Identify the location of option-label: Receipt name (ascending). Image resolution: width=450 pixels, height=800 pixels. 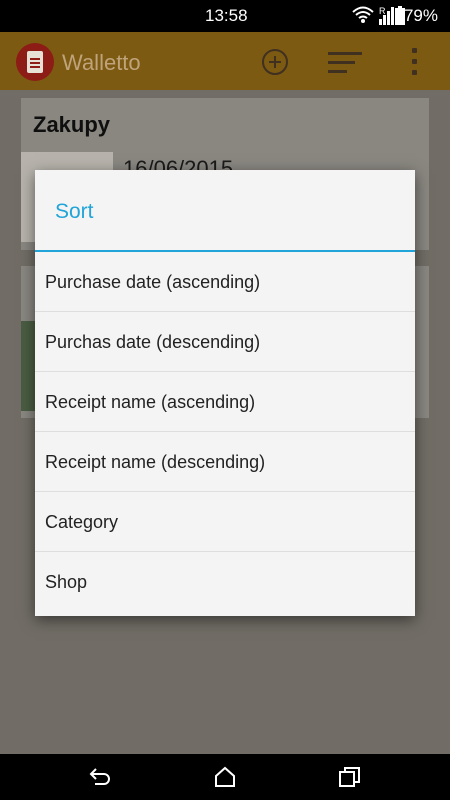
(150, 402).